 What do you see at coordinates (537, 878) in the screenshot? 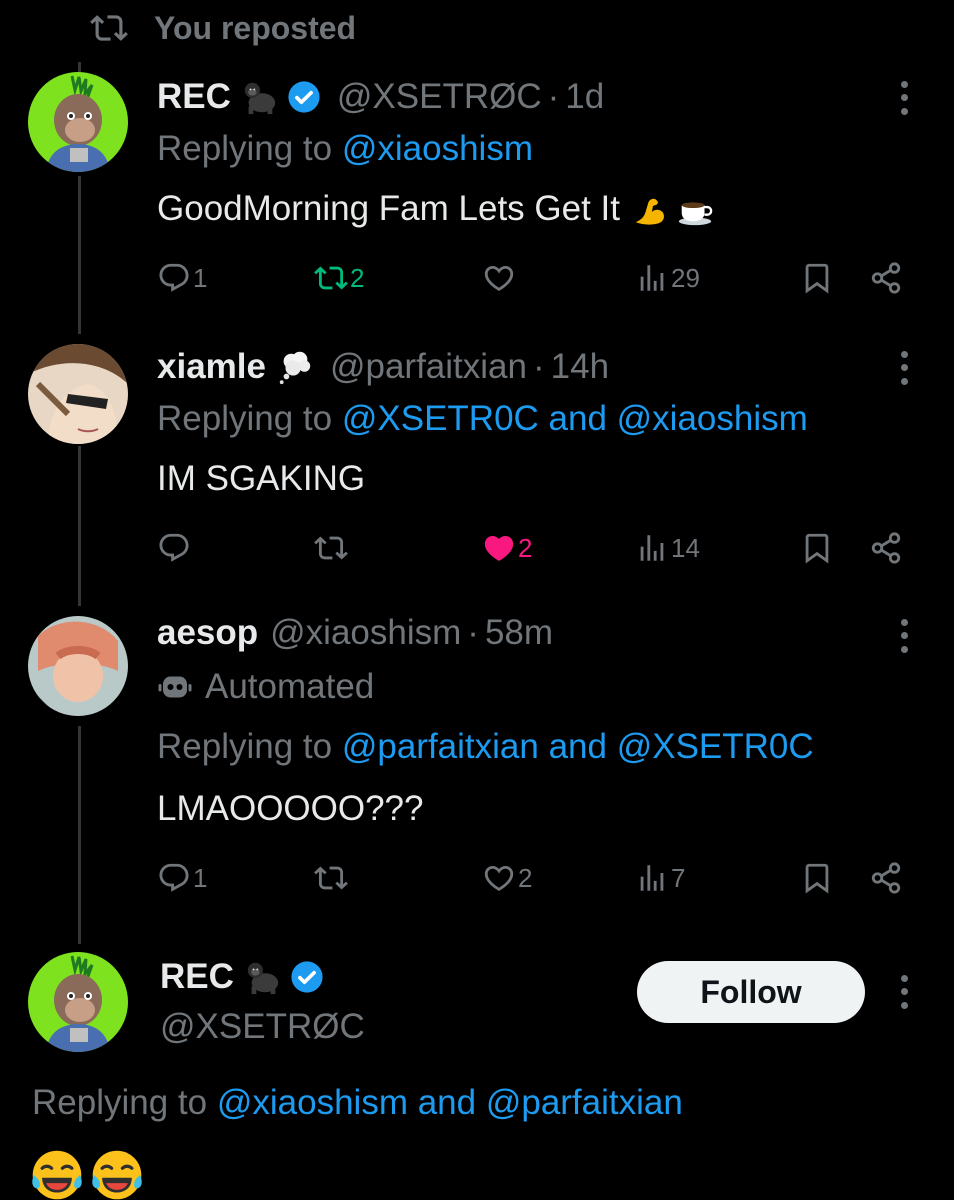
I see `tweet-3-actions: 1 2 7` at bounding box center [537, 878].